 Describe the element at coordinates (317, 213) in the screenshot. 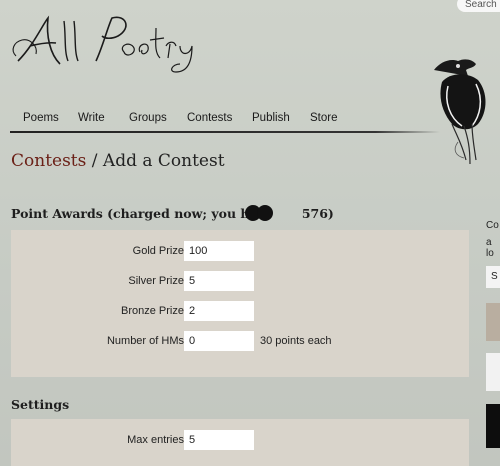

I see `point-awards-title-suffix: 576)` at that location.